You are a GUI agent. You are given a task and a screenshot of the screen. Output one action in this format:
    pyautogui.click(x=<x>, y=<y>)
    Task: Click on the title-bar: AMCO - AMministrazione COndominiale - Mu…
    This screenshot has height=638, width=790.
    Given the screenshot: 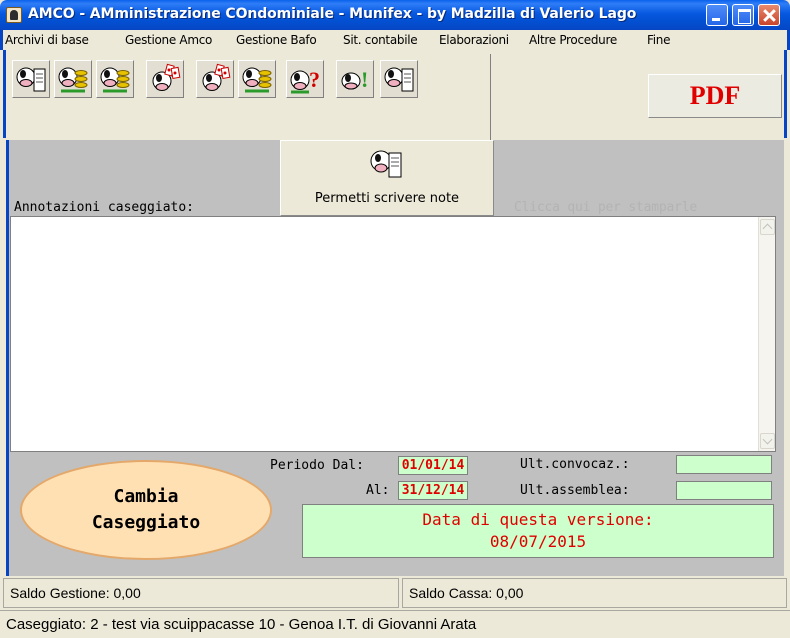 What is the action you would take?
    pyautogui.click(x=395, y=15)
    